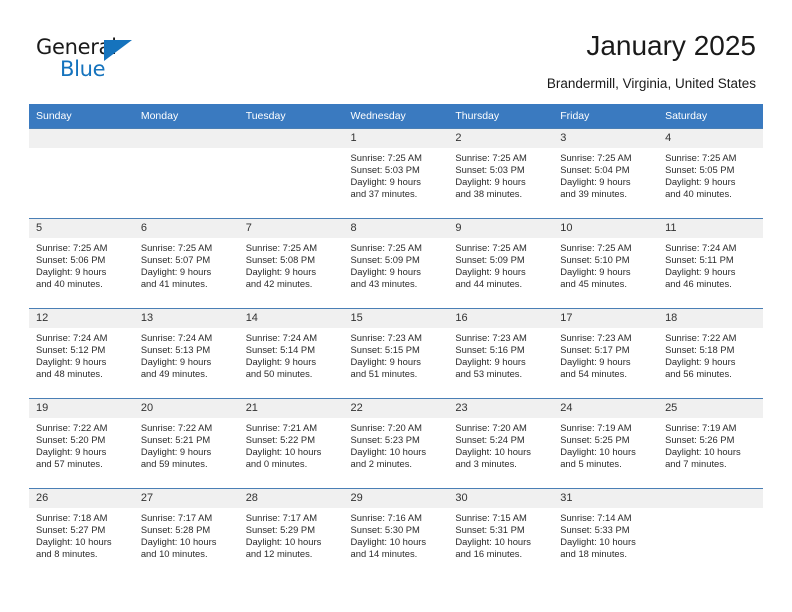 This screenshot has width=792, height=612. I want to click on day-number: 4, so click(710, 138).